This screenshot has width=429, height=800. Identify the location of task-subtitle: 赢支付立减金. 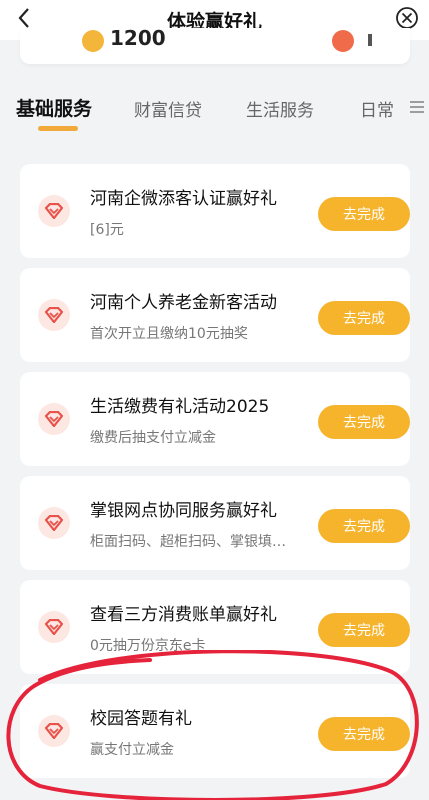
(132, 750).